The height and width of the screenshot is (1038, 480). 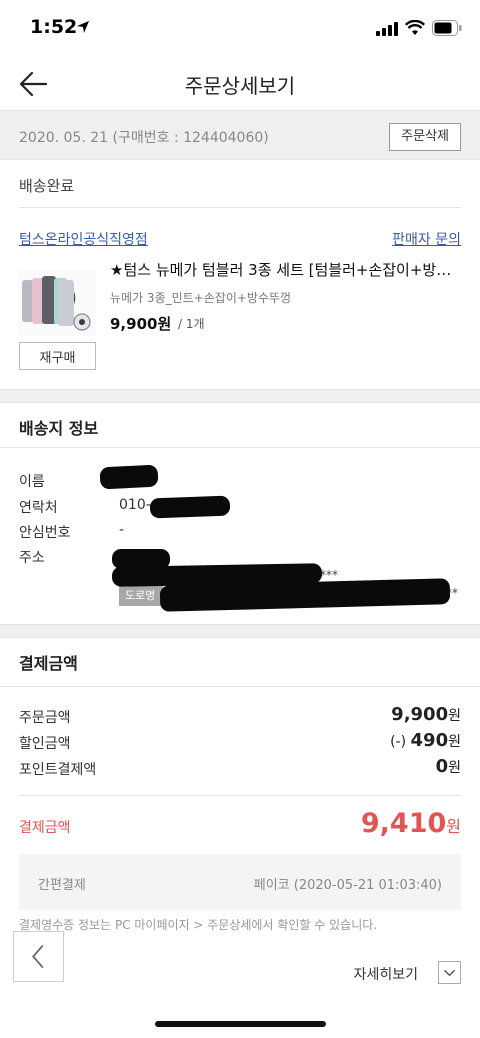 I want to click on receipt-note: 결제영수증 정보는 PC 마이페이지 > 주문상세에서 확인할 수 있습니다., so click(x=198, y=925).